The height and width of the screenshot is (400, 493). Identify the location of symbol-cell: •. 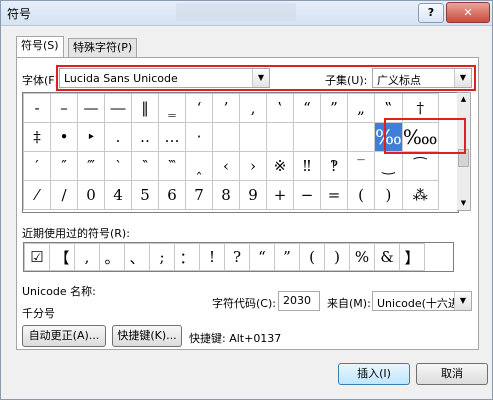
(64, 137).